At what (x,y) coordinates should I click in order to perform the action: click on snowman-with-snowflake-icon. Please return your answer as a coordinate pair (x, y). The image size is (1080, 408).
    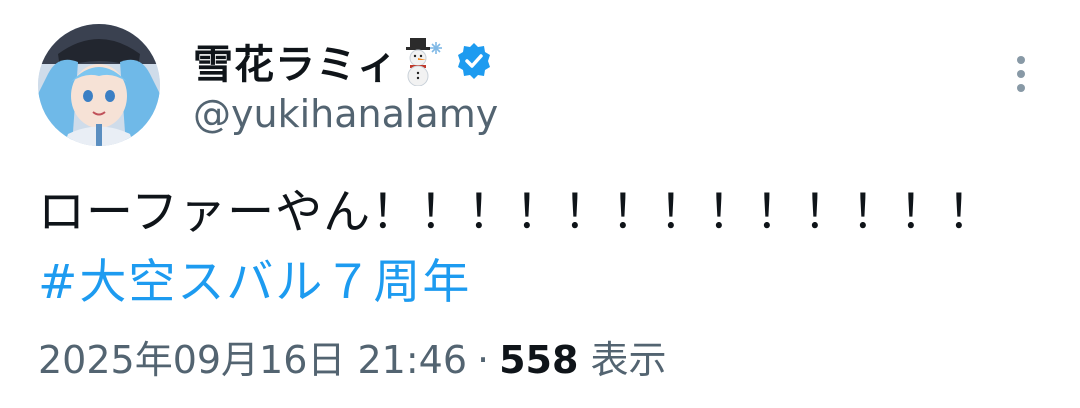
    Looking at the image, I should click on (422, 61).